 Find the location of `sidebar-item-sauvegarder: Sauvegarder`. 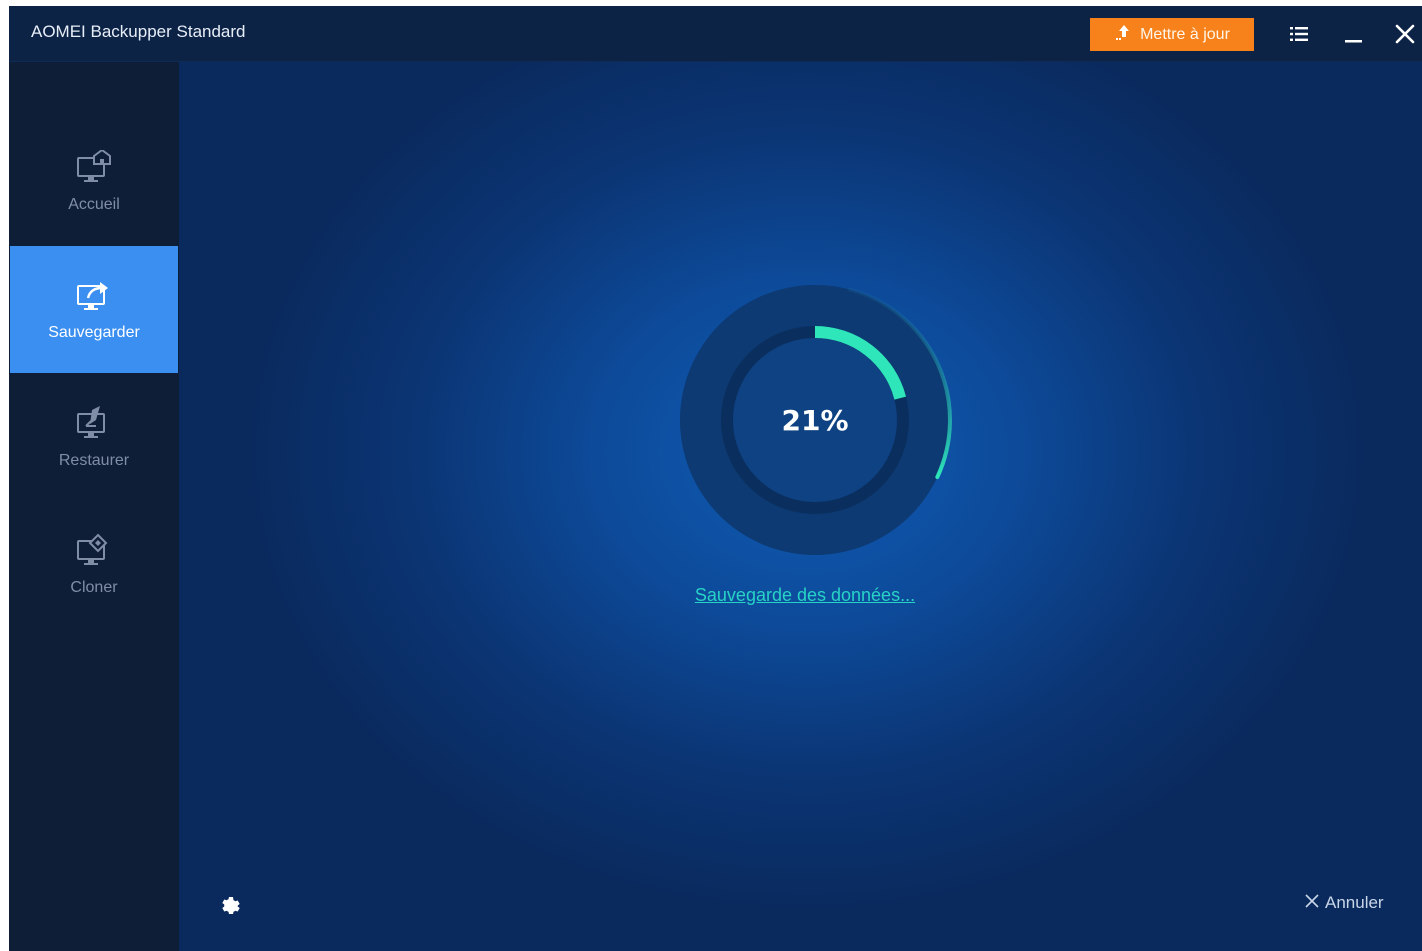

sidebar-item-sauvegarder: Sauvegarder is located at coordinates (94, 309).